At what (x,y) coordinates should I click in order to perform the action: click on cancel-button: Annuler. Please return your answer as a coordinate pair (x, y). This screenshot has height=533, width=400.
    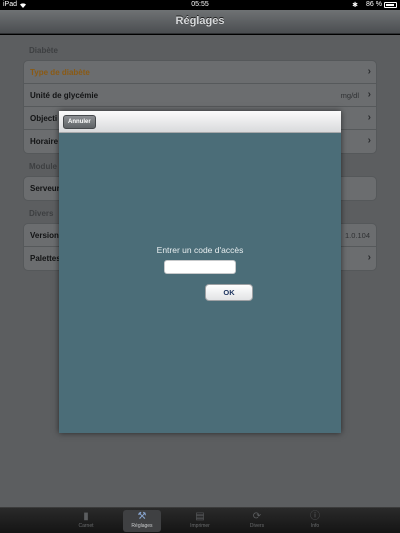
    Looking at the image, I should click on (79, 122).